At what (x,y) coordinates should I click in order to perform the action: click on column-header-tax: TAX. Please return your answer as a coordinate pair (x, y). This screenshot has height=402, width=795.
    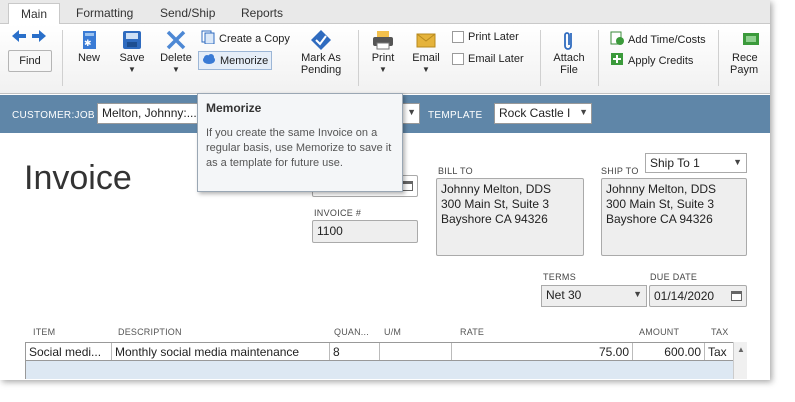
    Looking at the image, I should click on (719, 332).